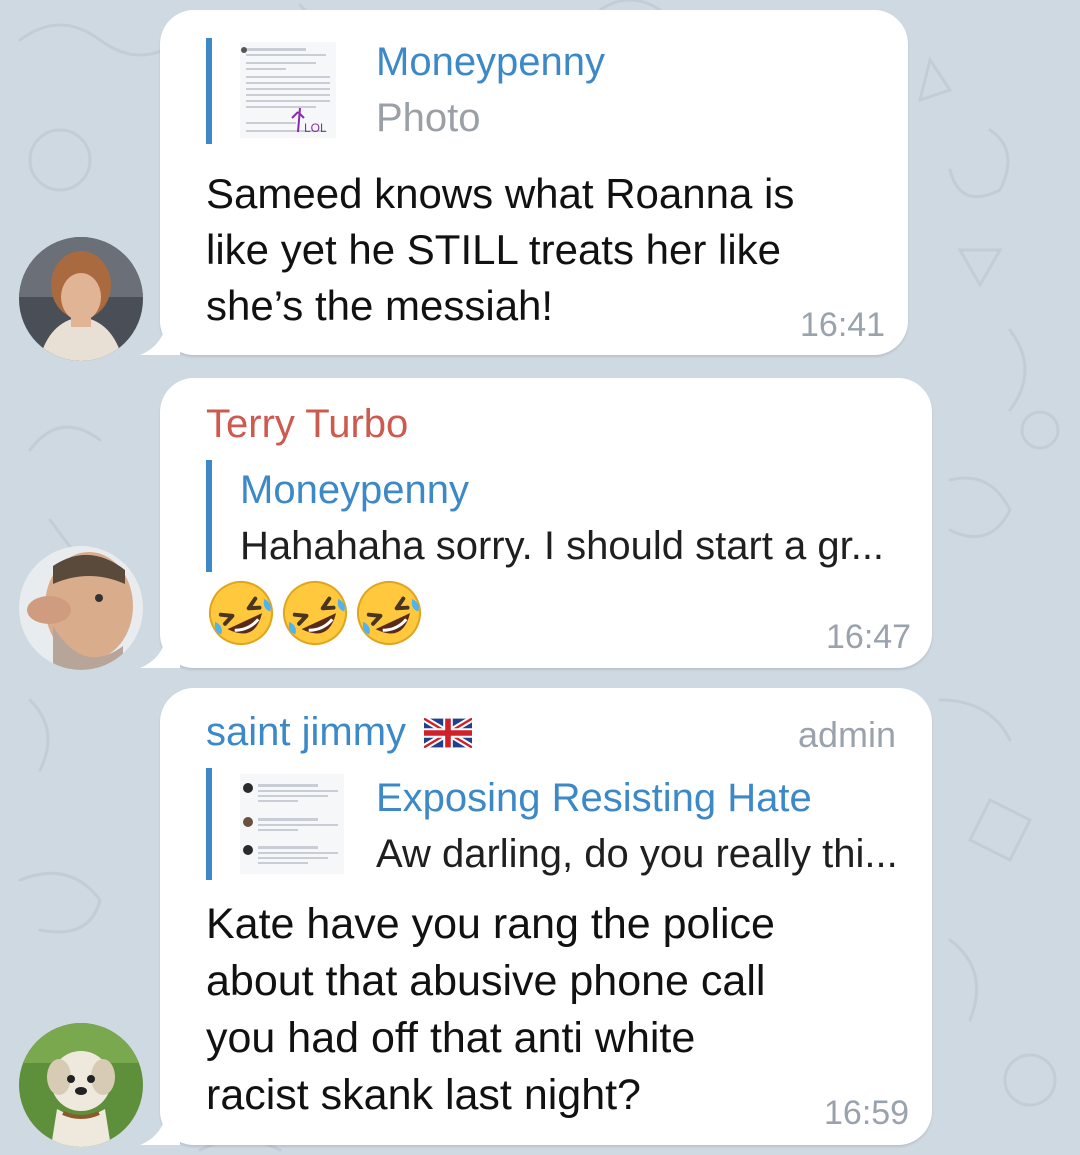  What do you see at coordinates (451, 1038) in the screenshot?
I see `message-line: you had off that anti white` at bounding box center [451, 1038].